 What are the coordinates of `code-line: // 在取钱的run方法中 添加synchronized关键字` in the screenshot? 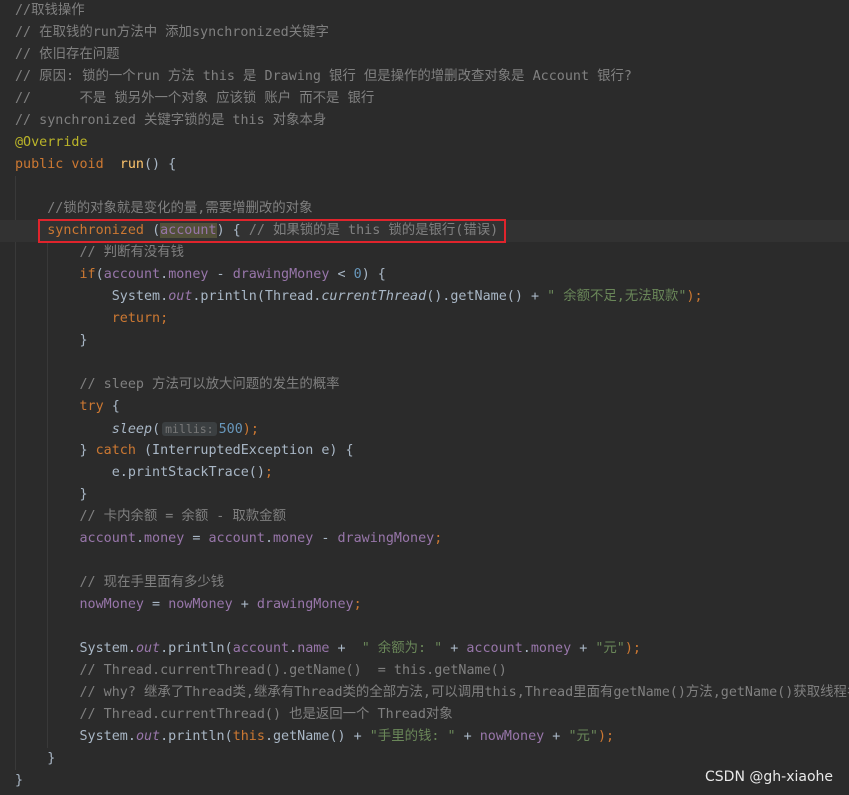 It's located at (432, 33).